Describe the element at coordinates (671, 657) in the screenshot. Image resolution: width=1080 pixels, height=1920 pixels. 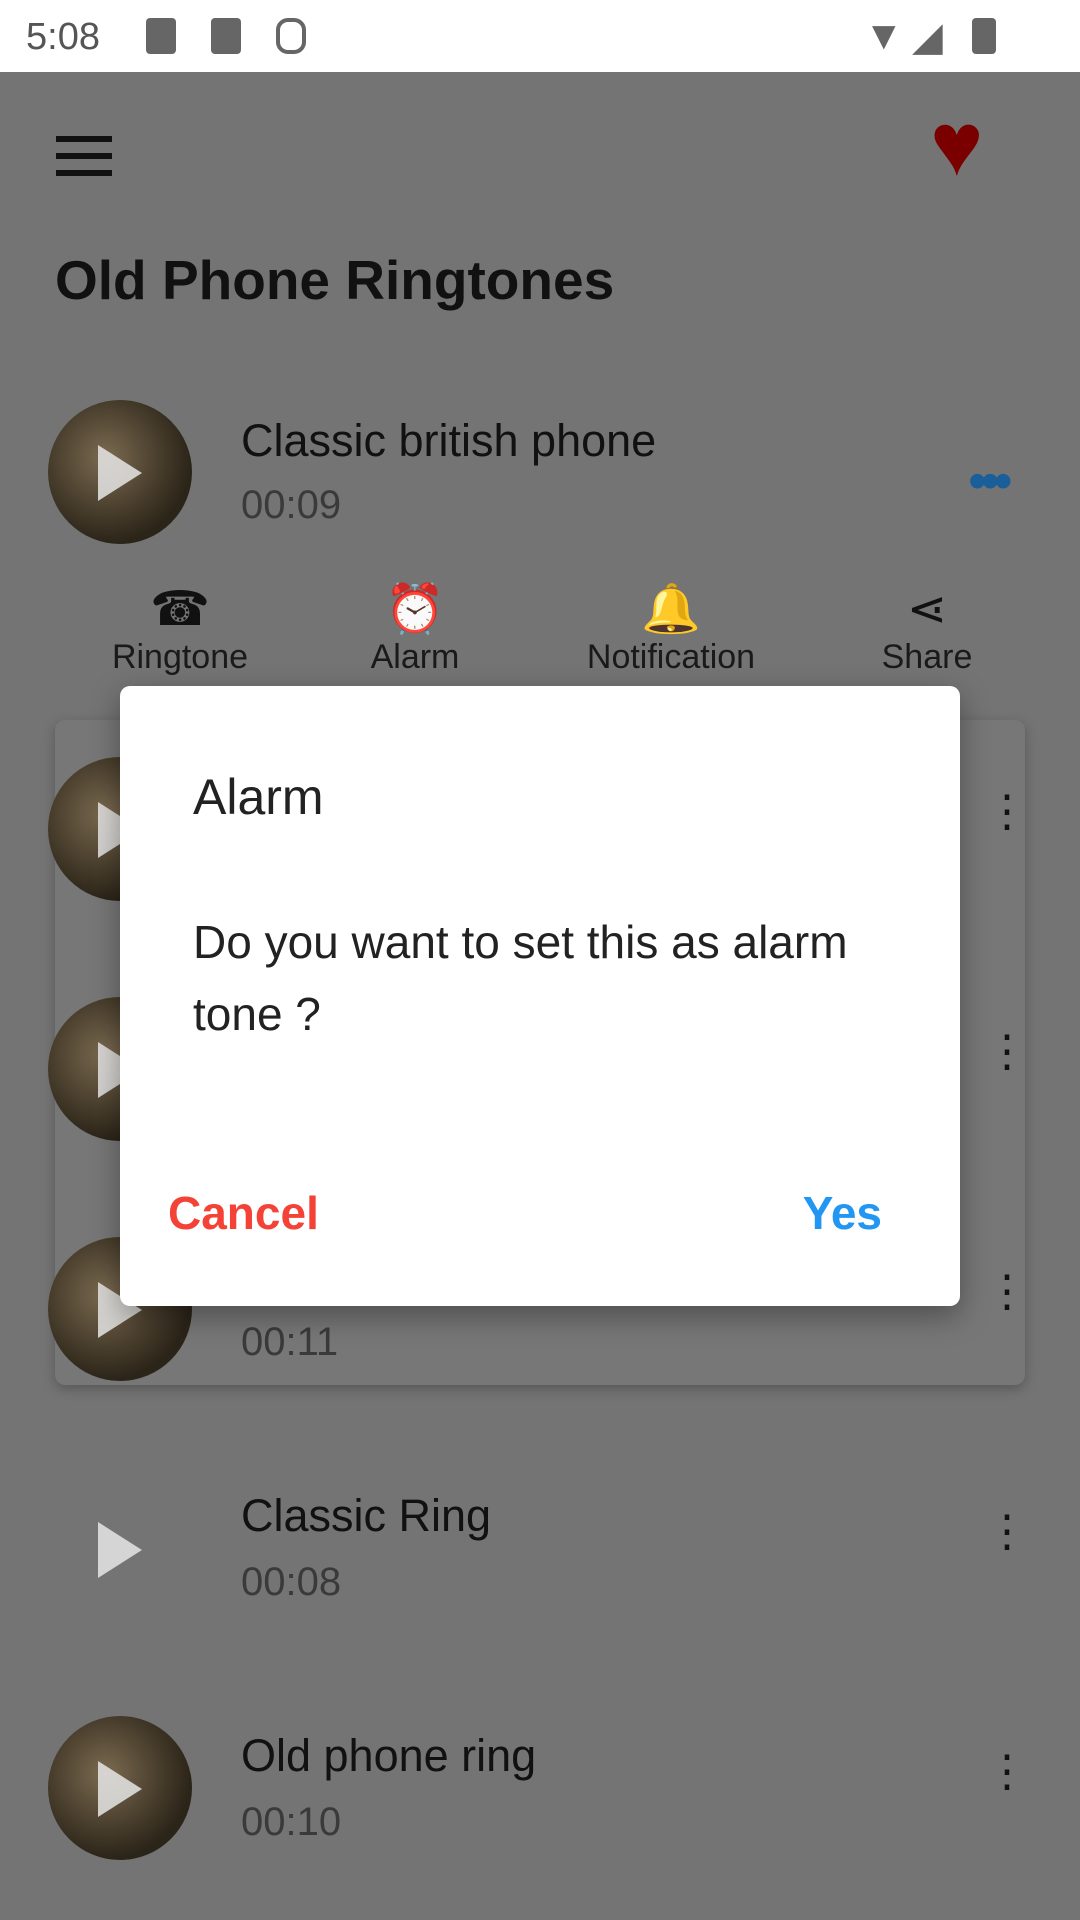
I see `action-label: Notification` at that location.